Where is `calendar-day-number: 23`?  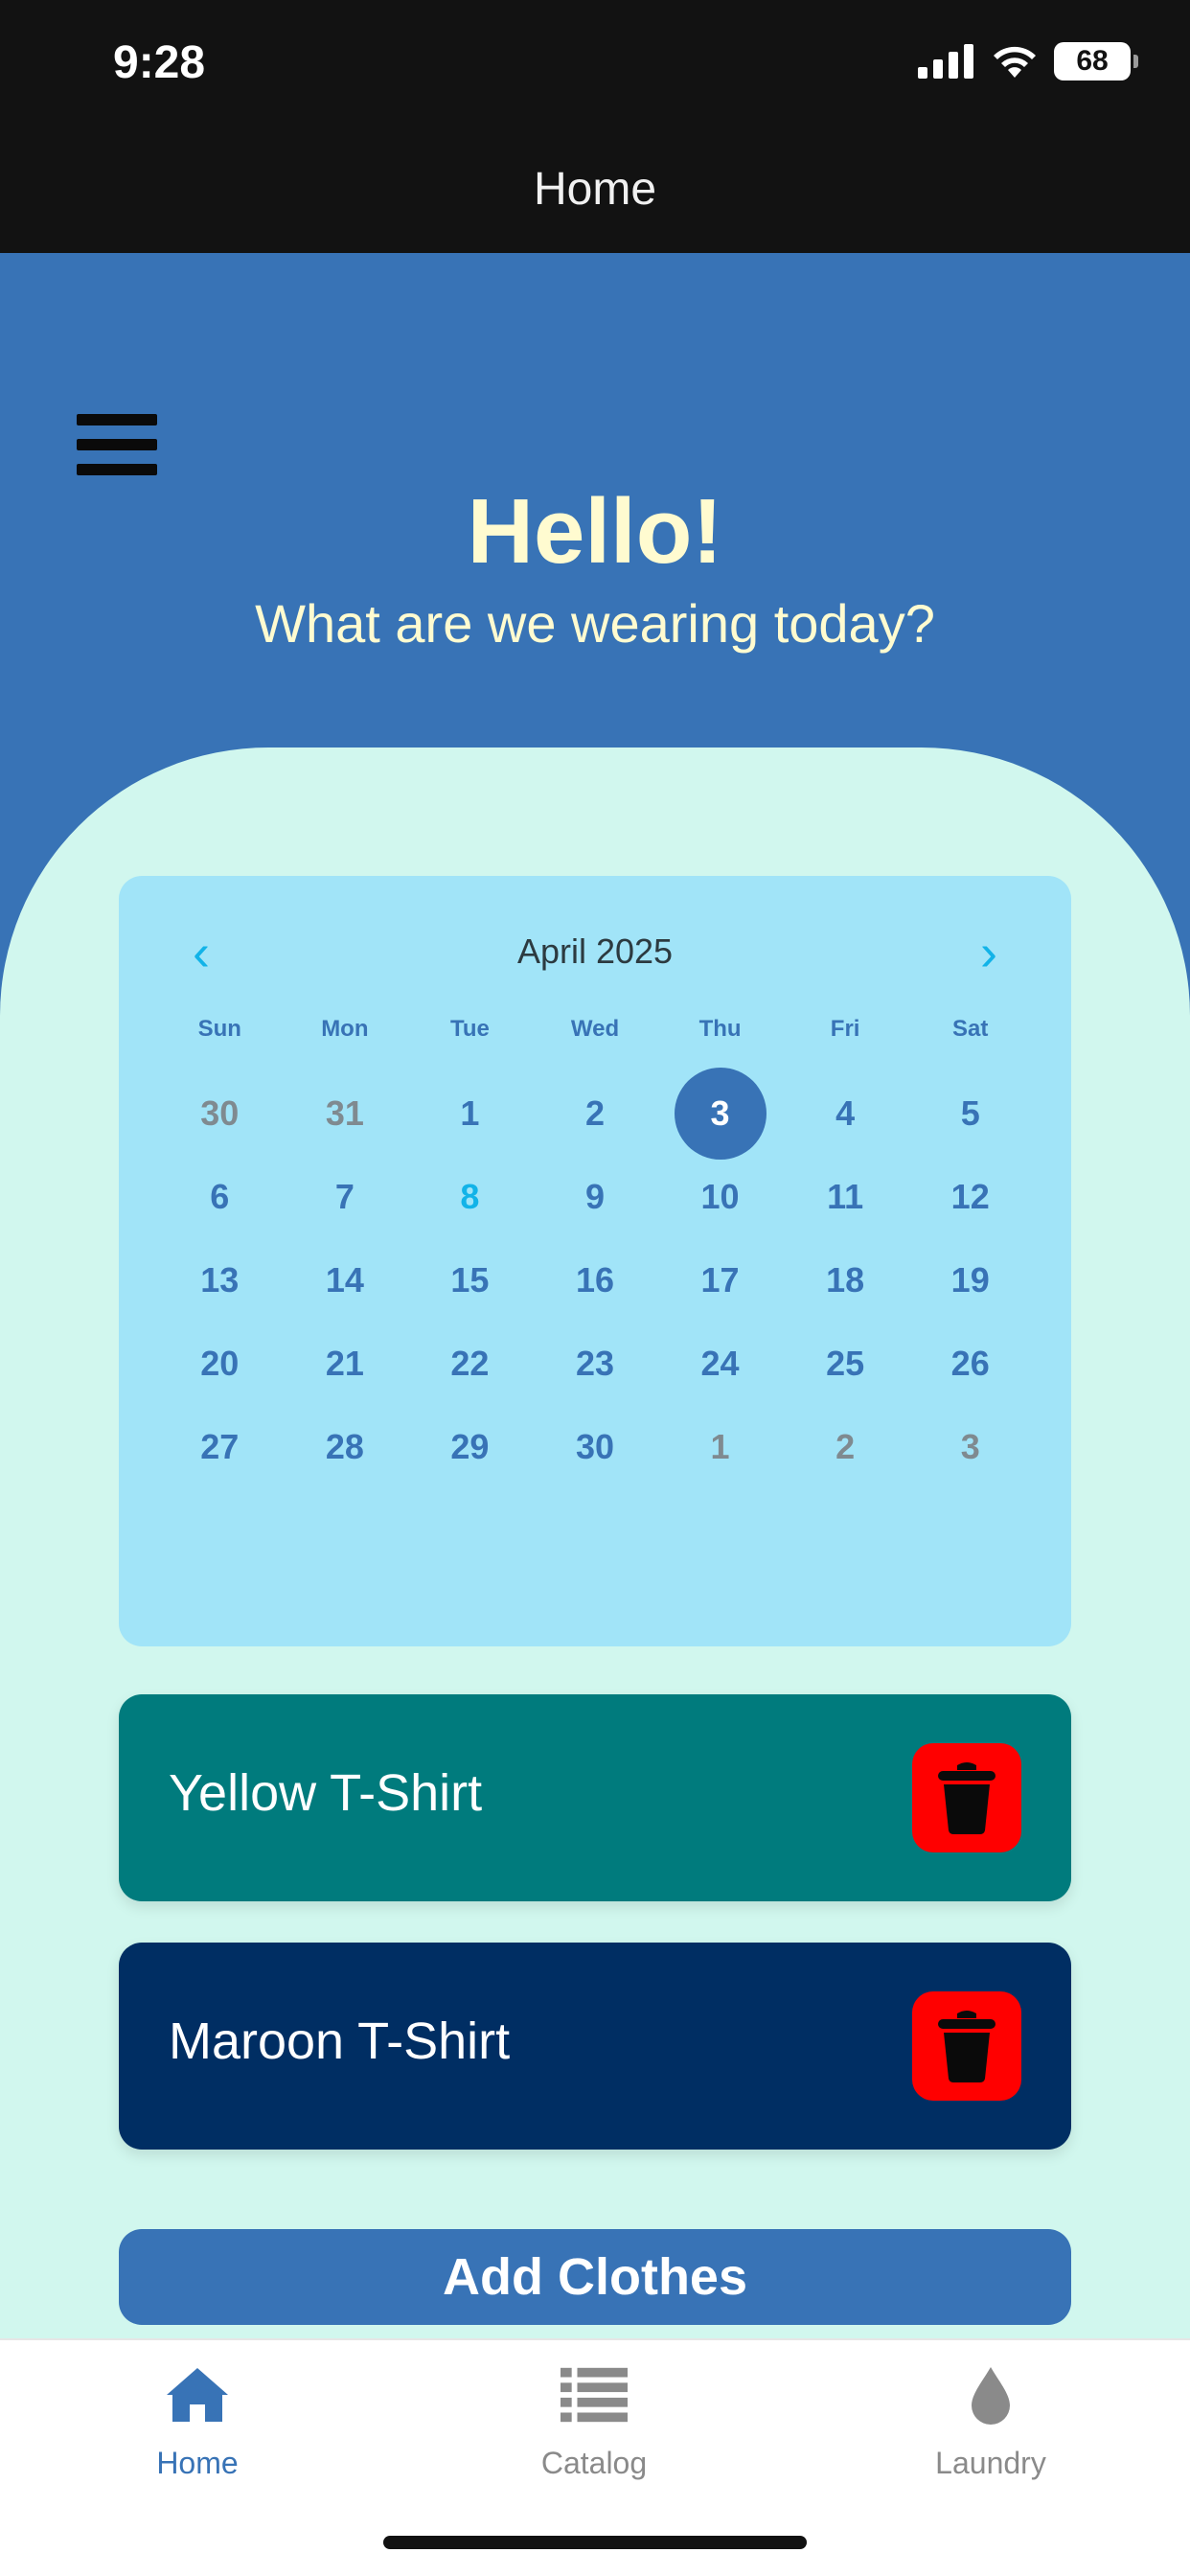
calendar-day-number: 23 is located at coordinates (595, 1363).